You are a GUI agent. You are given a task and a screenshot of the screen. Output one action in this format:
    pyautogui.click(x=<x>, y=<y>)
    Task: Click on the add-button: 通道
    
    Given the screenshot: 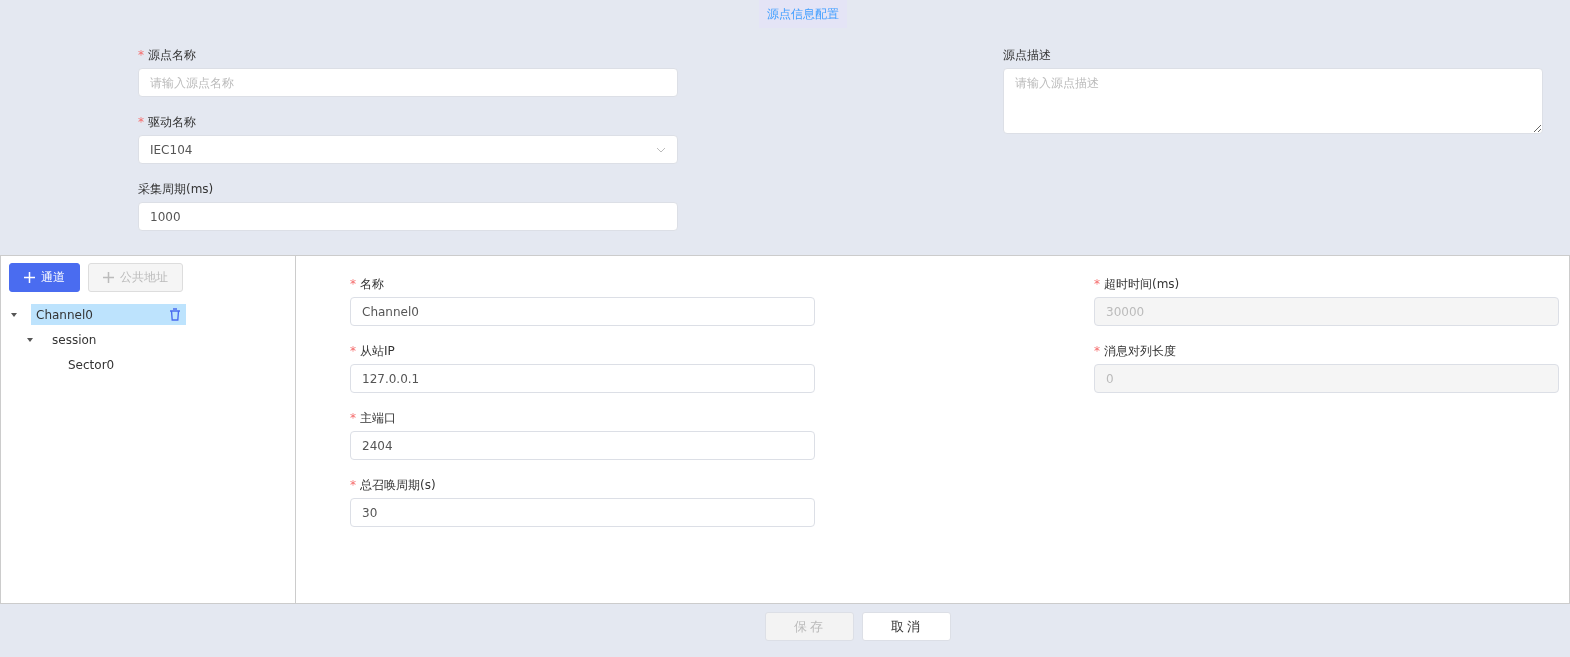 What is the action you would take?
    pyautogui.click(x=44, y=277)
    